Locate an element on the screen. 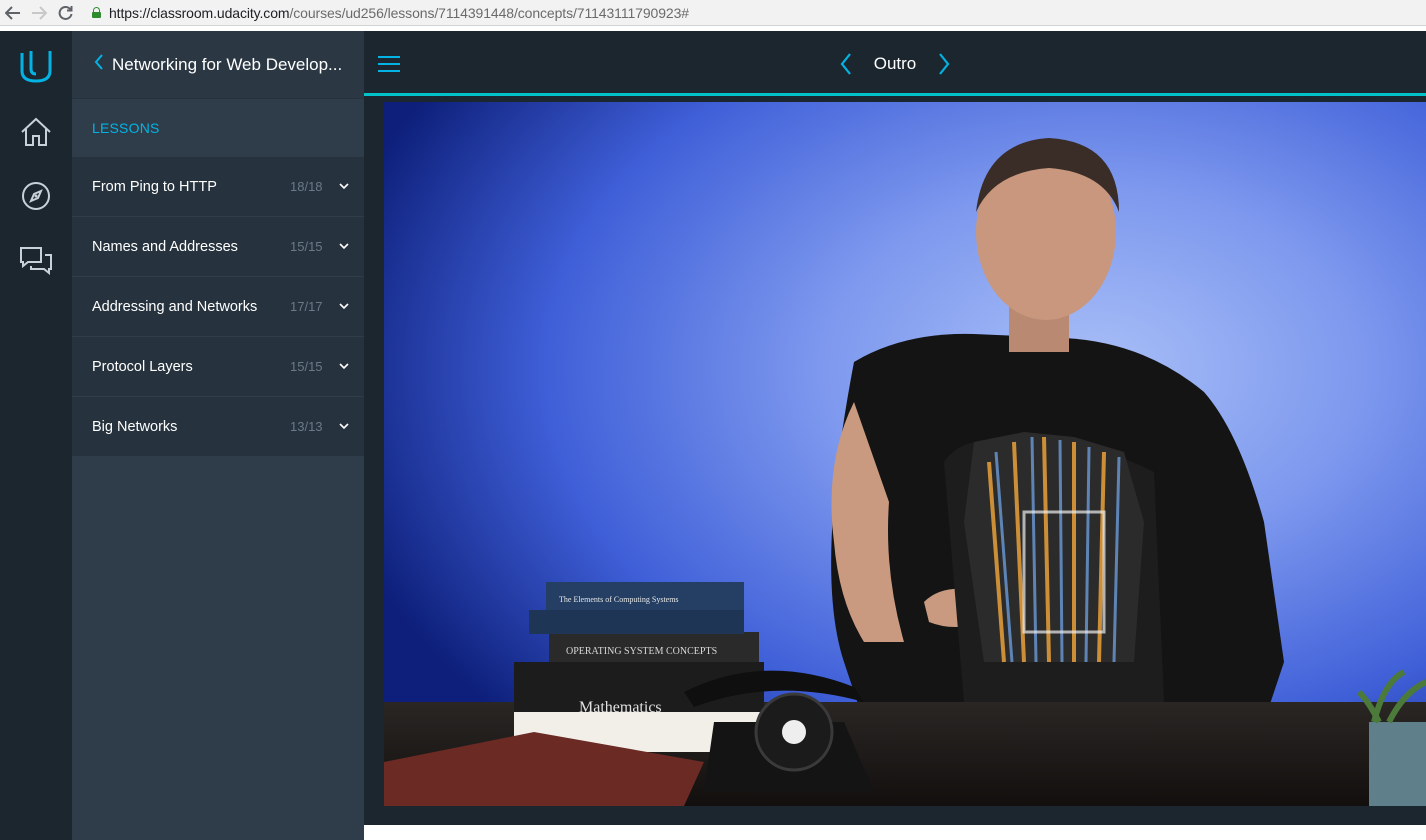 This screenshot has height=840, width=1426. compass-icon is located at coordinates (36, 196).